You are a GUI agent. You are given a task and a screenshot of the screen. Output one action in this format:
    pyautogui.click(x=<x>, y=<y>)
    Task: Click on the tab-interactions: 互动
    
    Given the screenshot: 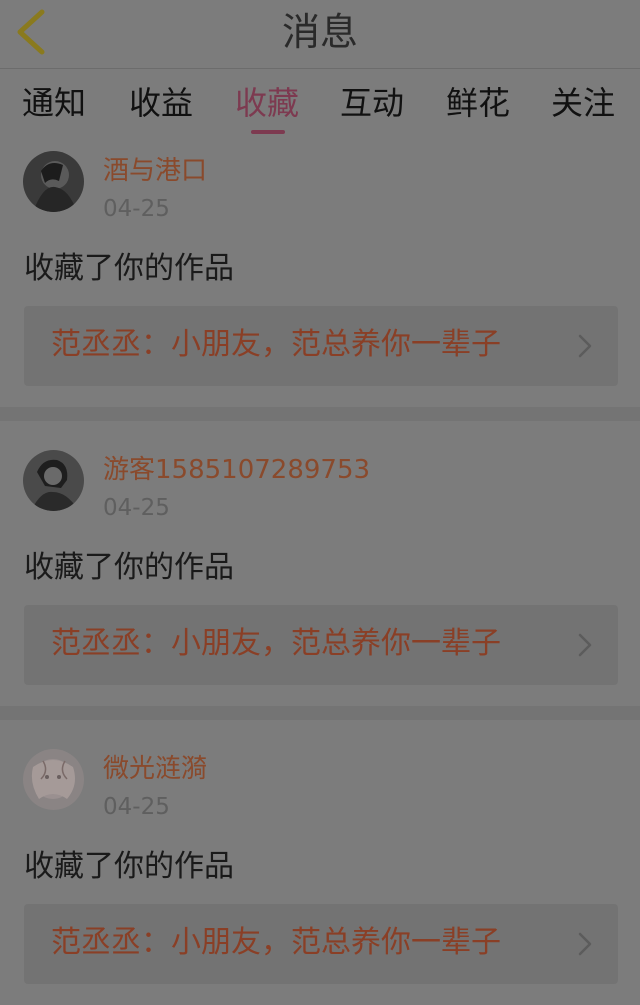 What is the action you would take?
    pyautogui.click(x=372, y=103)
    